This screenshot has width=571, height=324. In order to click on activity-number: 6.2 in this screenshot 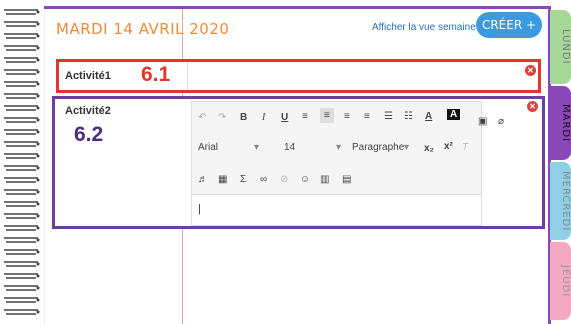, I will do `click(89, 134)`.